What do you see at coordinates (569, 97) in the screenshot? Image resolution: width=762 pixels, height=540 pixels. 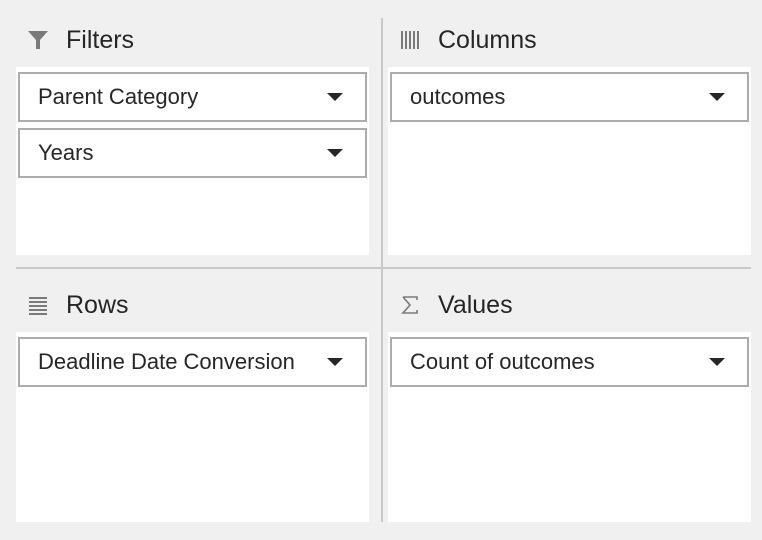 I see `column-field-outcomes: outcomes` at bounding box center [569, 97].